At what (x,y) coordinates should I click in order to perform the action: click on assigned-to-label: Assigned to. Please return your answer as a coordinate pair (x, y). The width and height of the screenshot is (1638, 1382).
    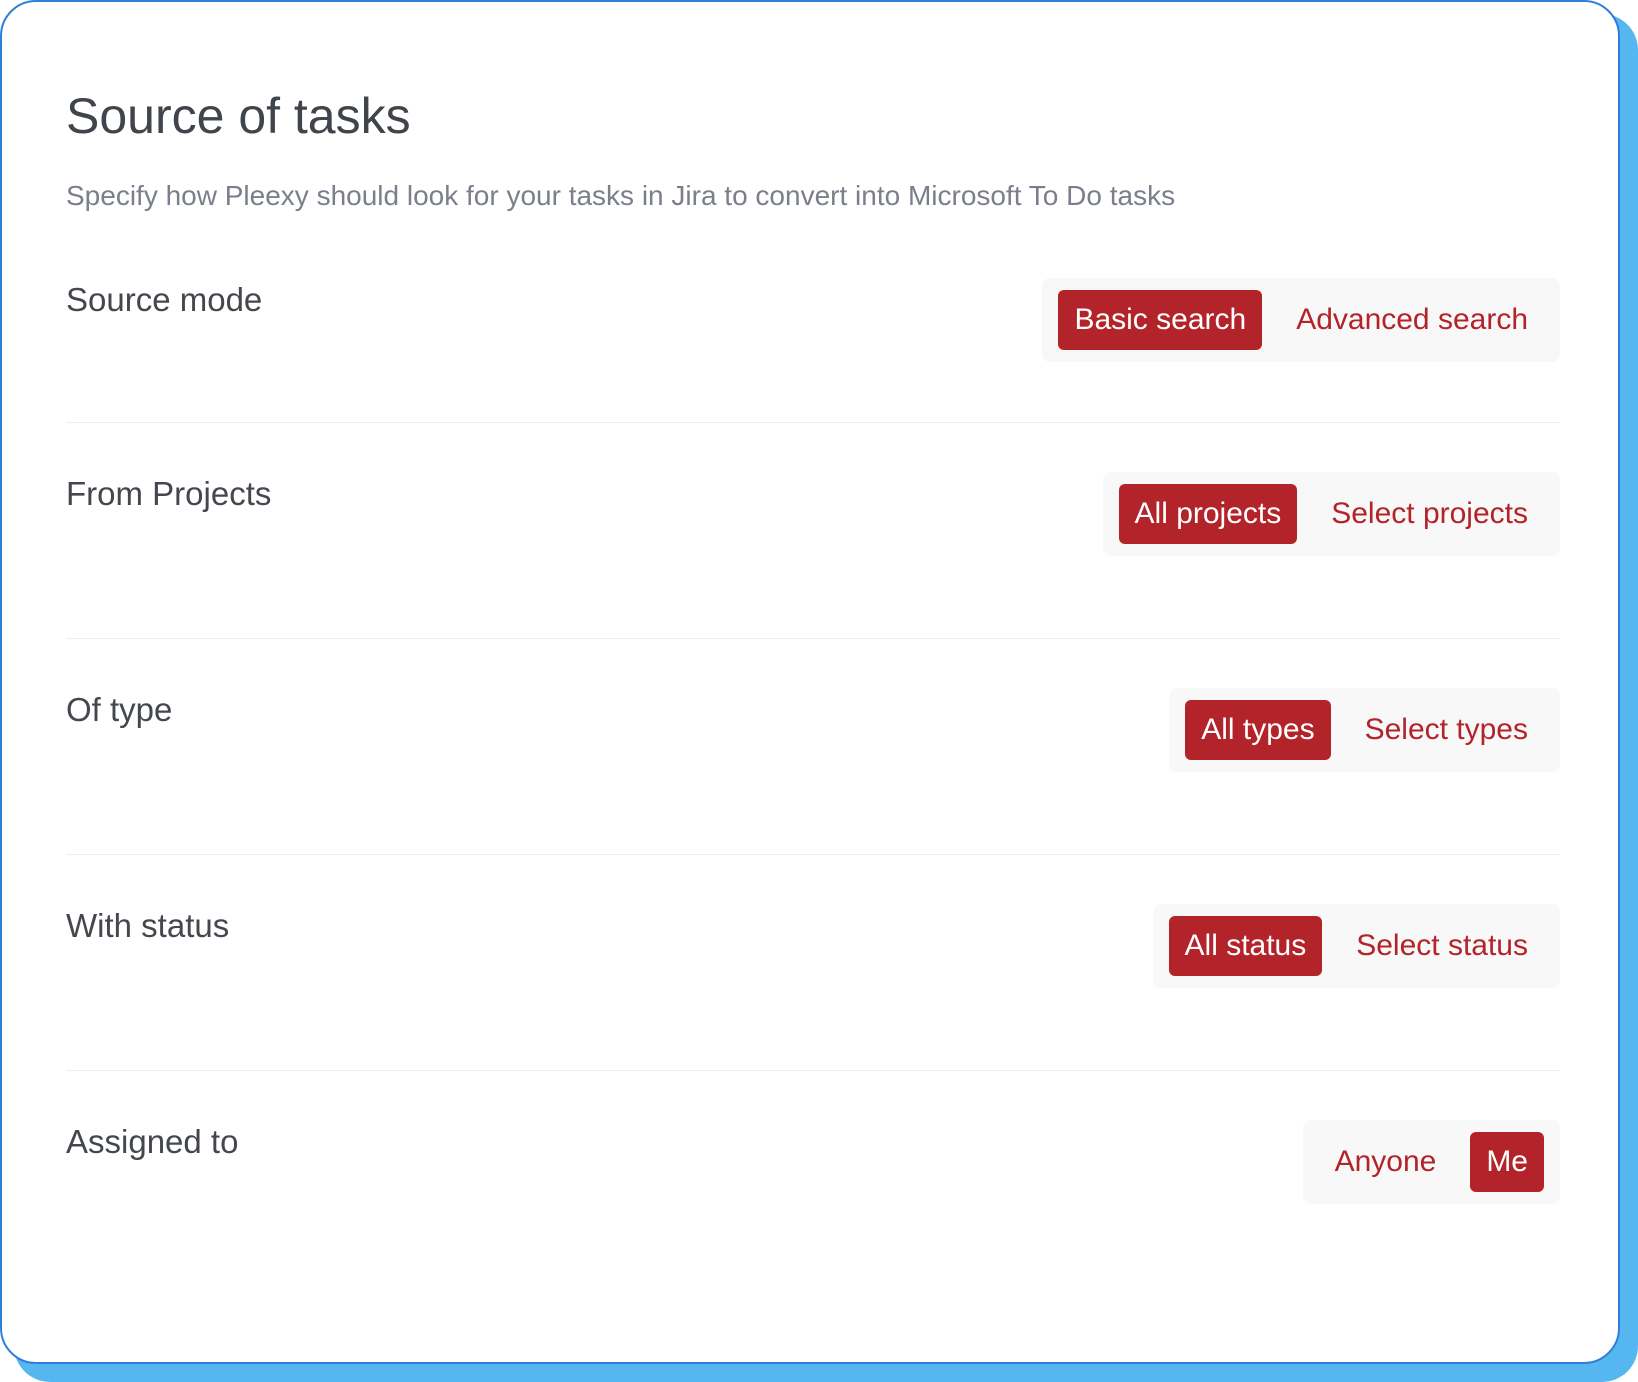
    Looking at the image, I should click on (152, 1141).